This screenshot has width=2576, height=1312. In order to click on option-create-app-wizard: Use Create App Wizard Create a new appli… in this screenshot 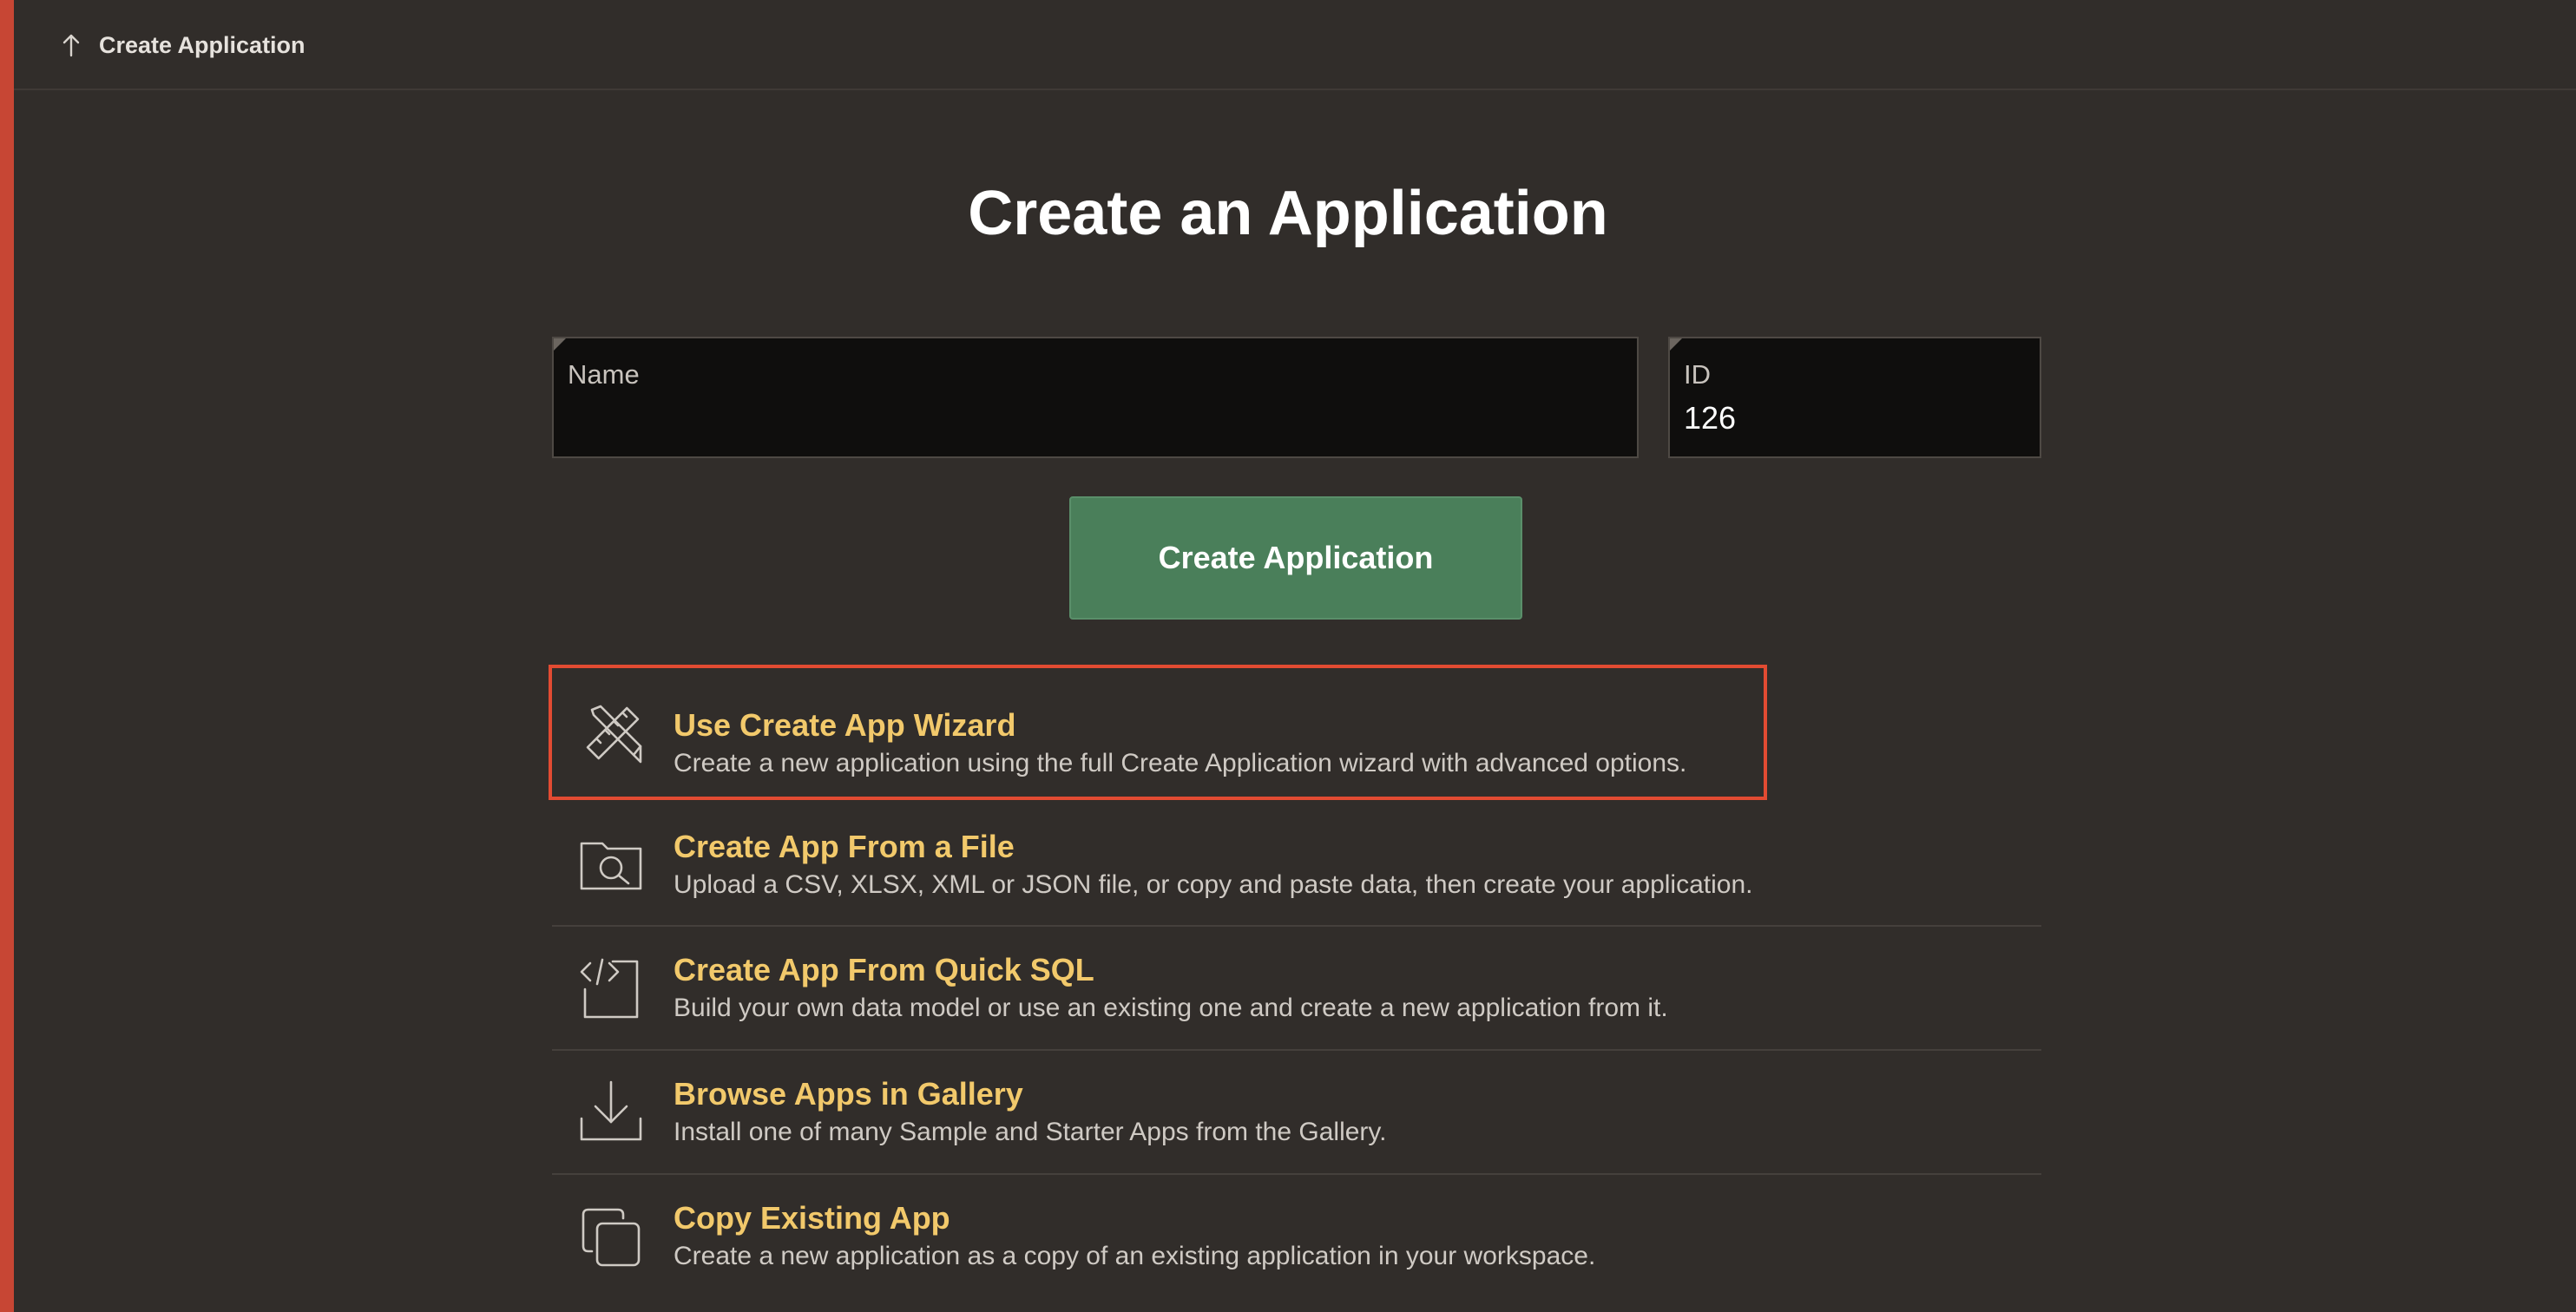, I will do `click(1158, 732)`.